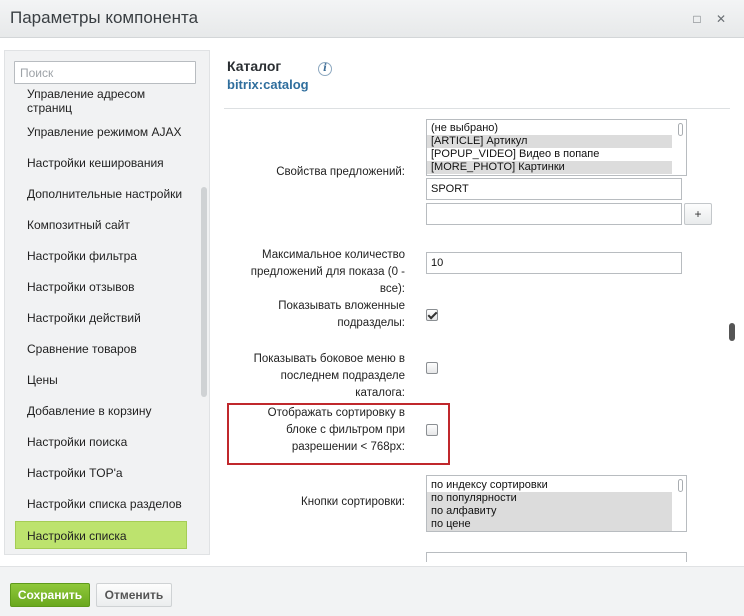  What do you see at coordinates (432, 315) in the screenshot?
I see `show-subsections-checkbox` at bounding box center [432, 315].